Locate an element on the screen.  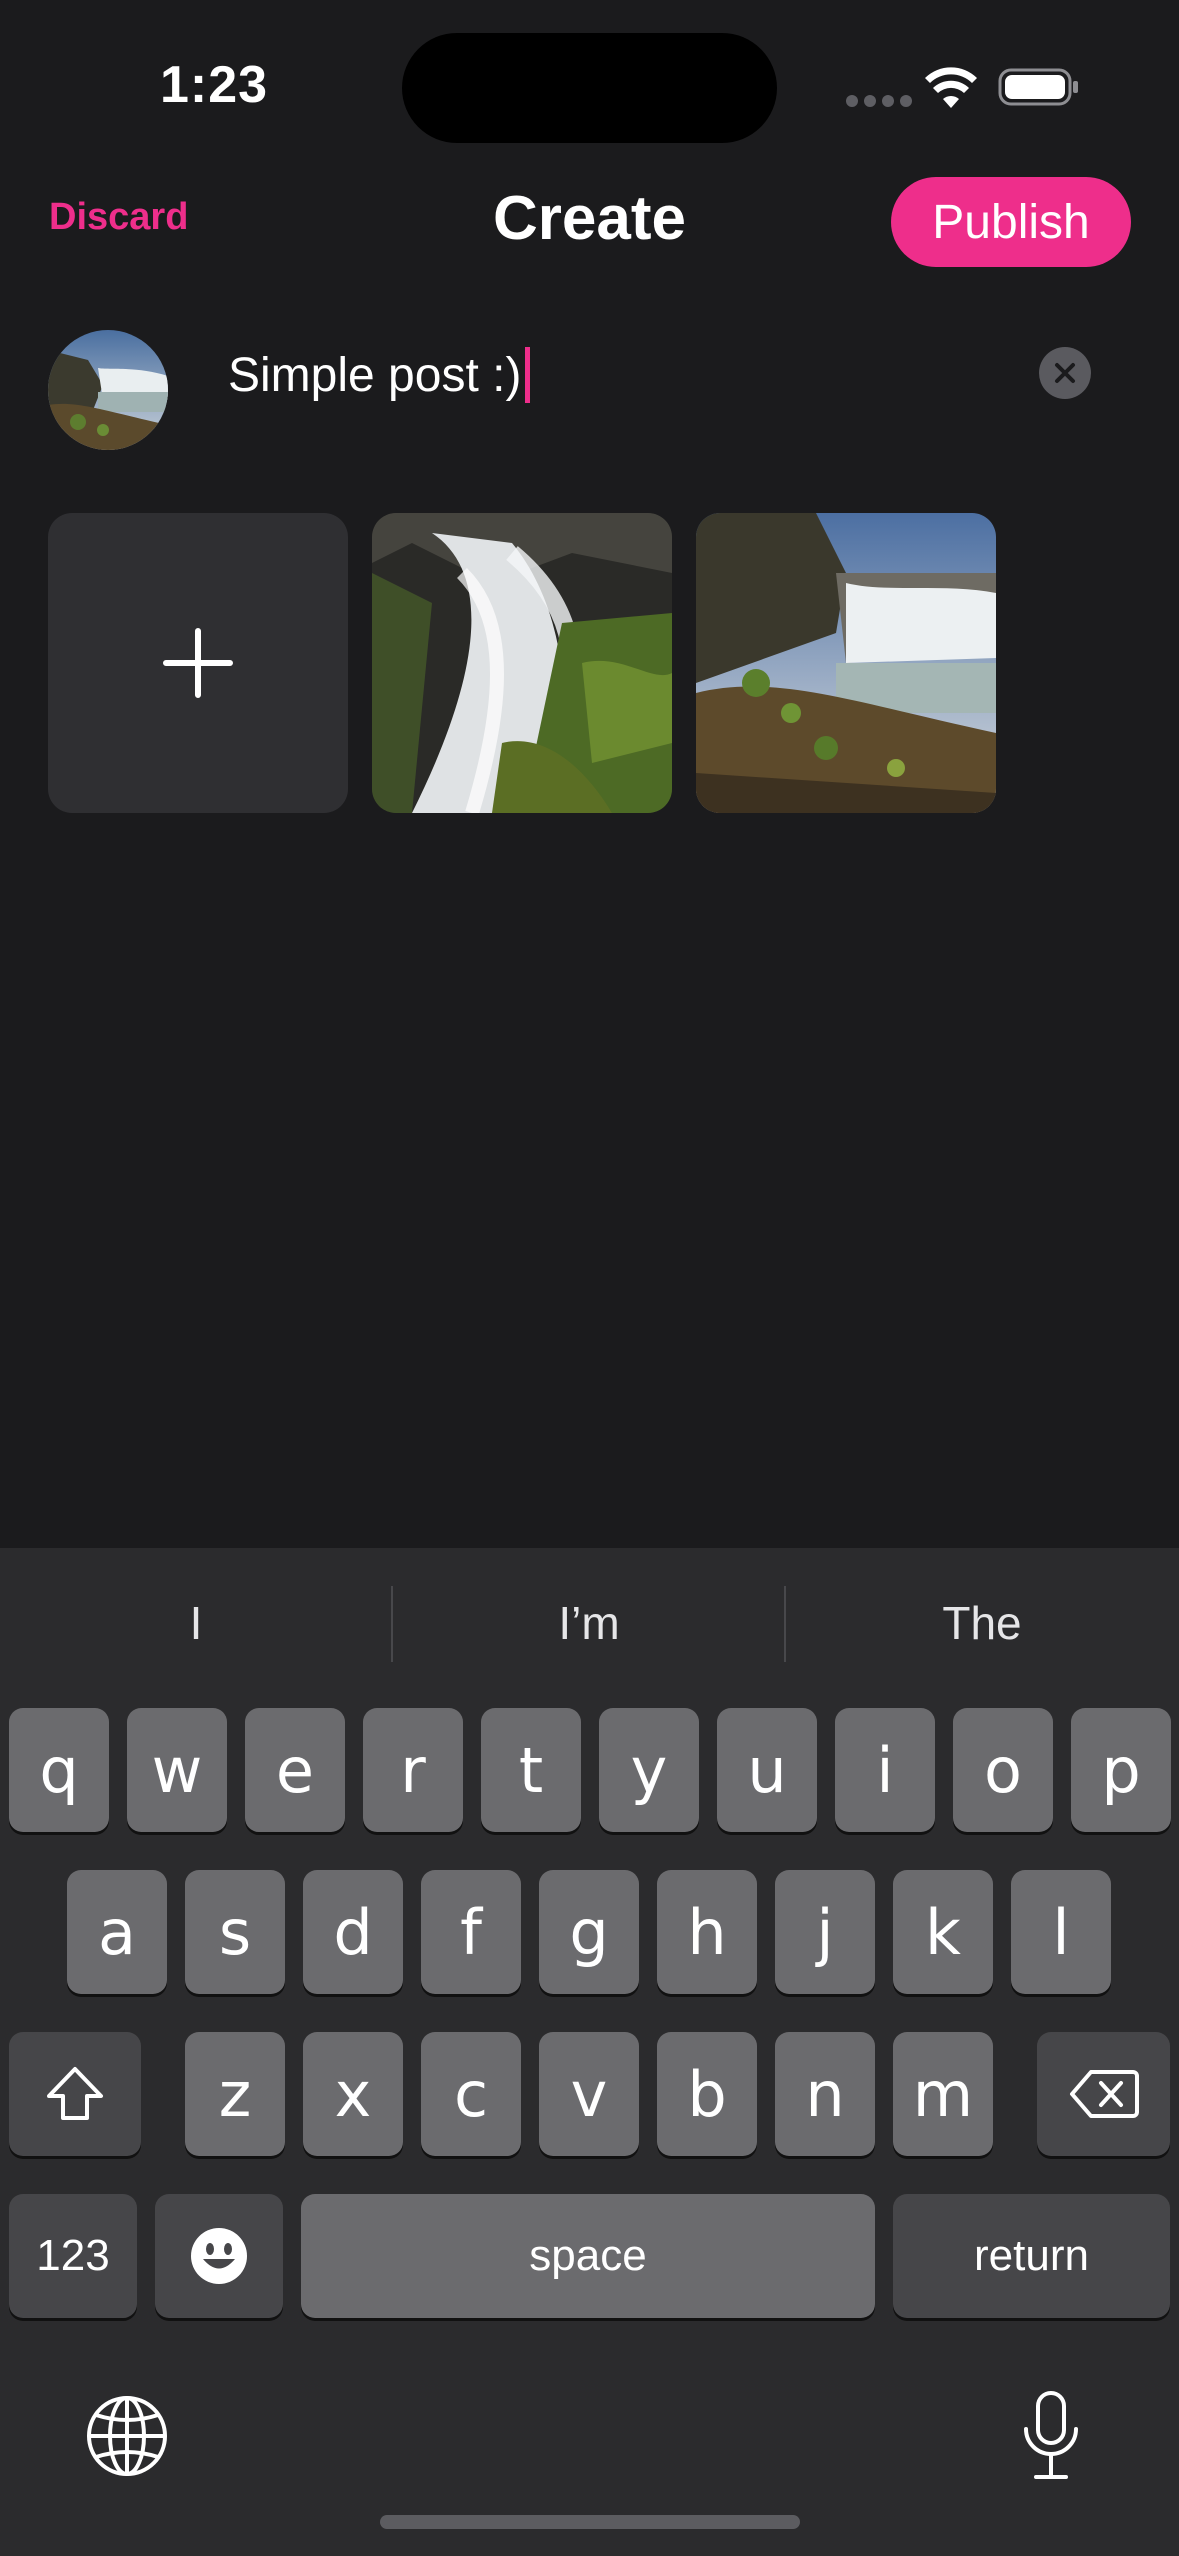
waterfall-landscape-image is located at coordinates (846, 663).